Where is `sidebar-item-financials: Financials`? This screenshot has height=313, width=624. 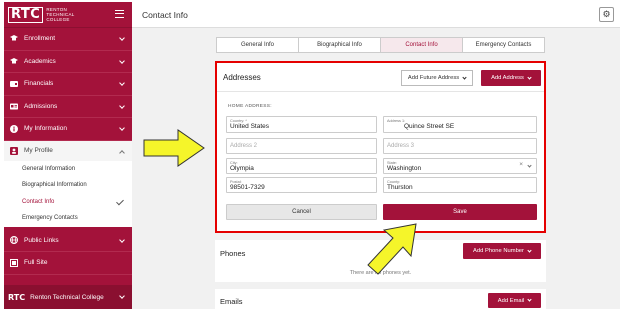 sidebar-item-financials: Financials is located at coordinates (68, 84).